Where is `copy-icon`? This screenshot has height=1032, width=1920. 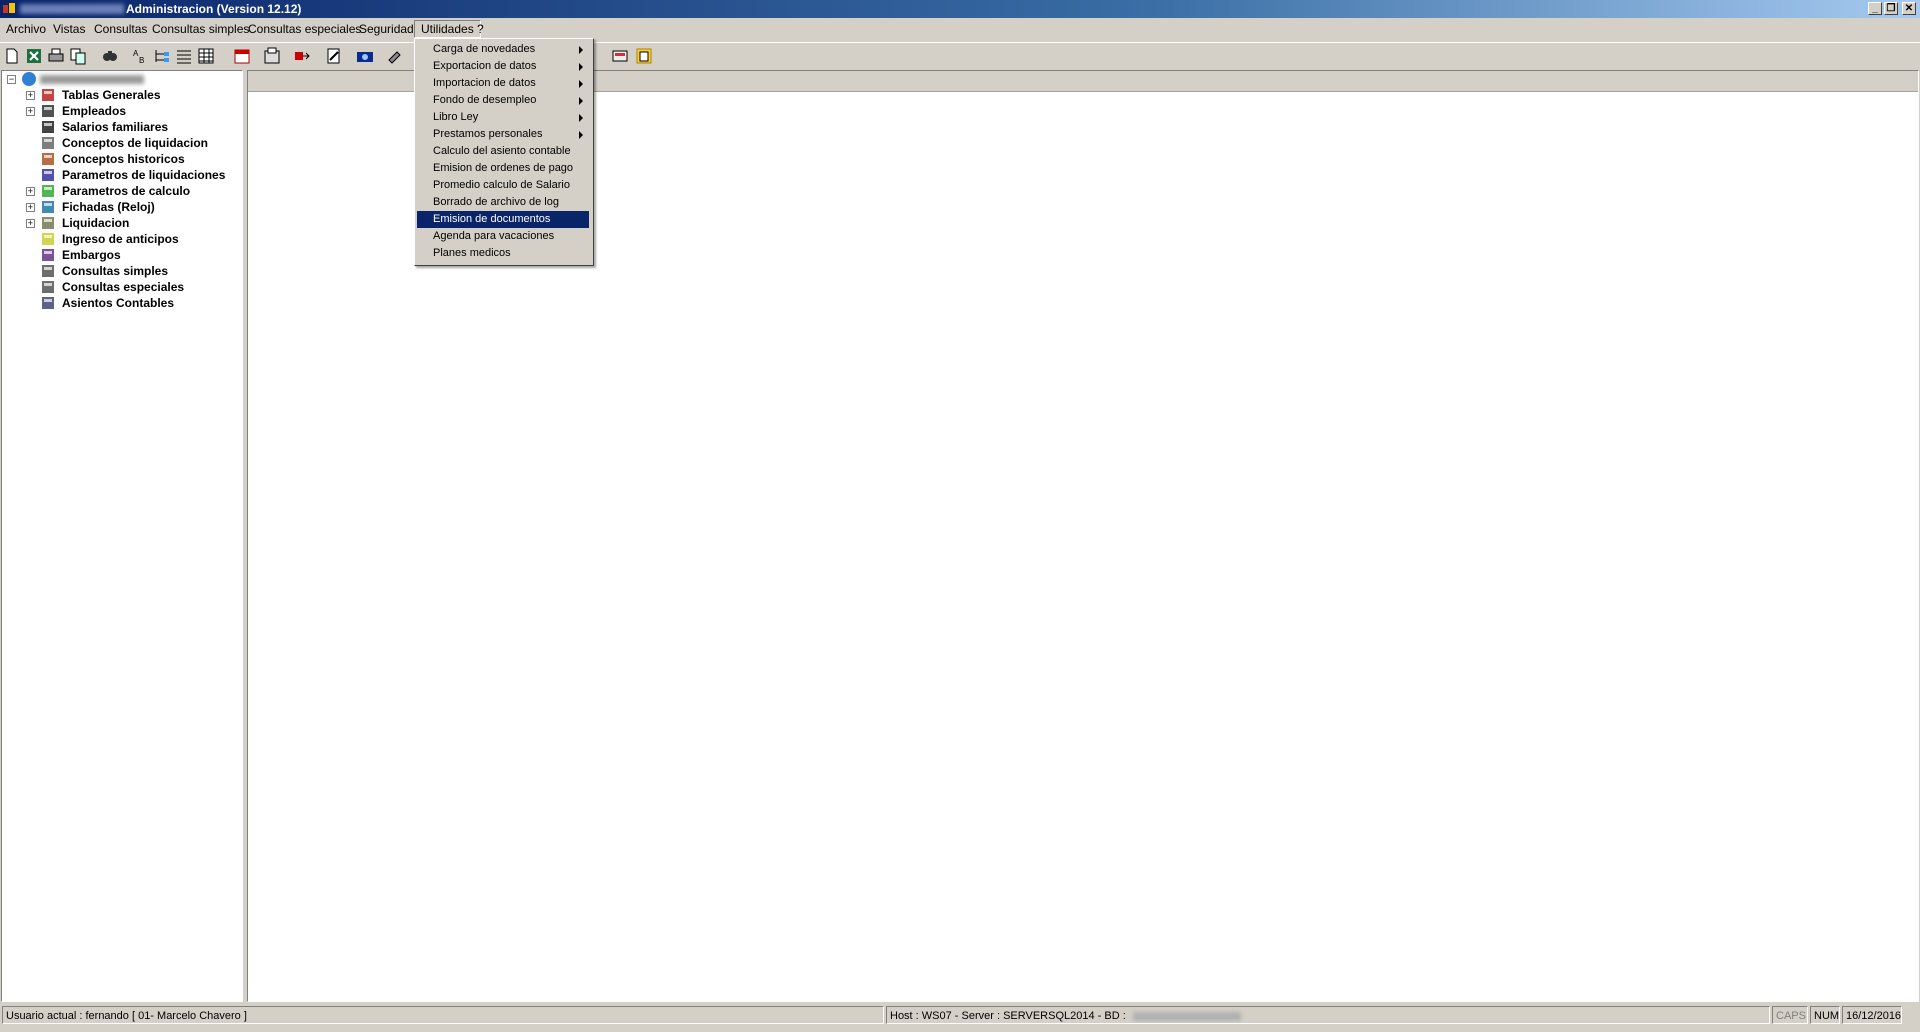
copy-icon is located at coordinates (78, 56).